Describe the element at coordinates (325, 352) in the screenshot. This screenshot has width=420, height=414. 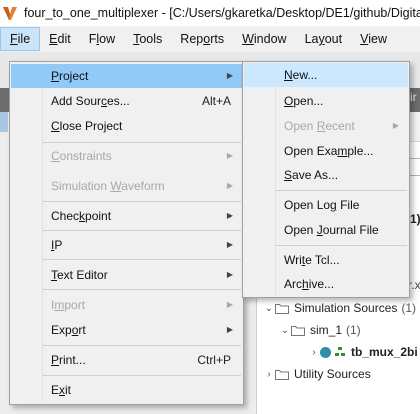
I see `status-dot-icon` at that location.